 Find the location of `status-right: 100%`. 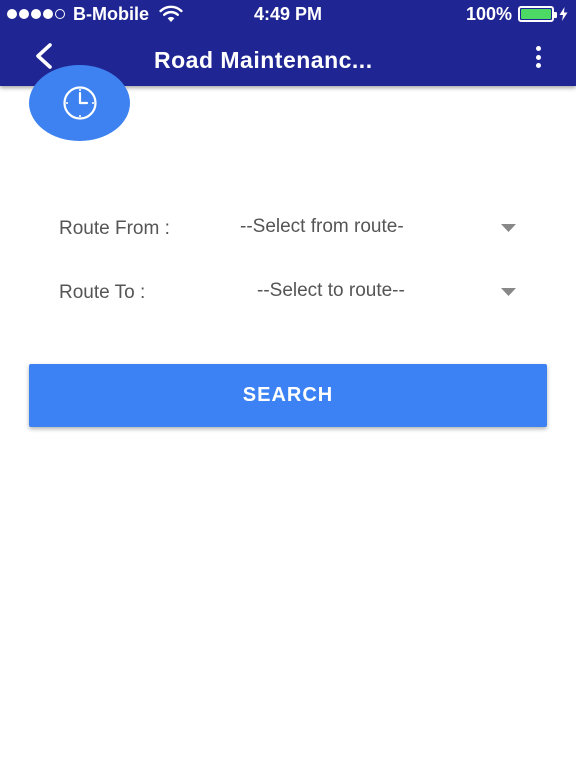

status-right: 100% is located at coordinates (517, 14).